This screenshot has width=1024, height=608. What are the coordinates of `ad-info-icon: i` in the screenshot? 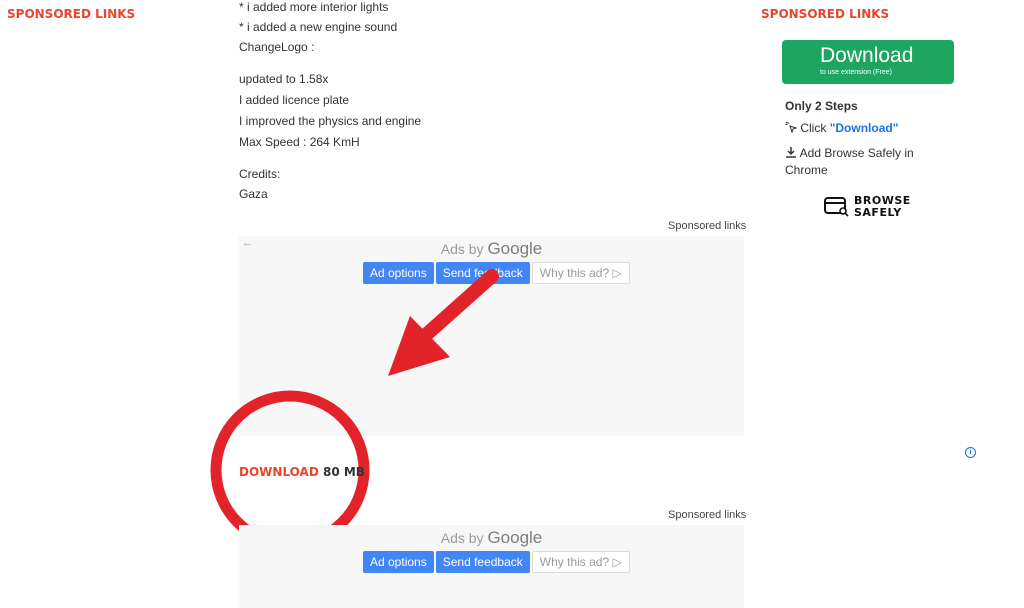 It's located at (970, 452).